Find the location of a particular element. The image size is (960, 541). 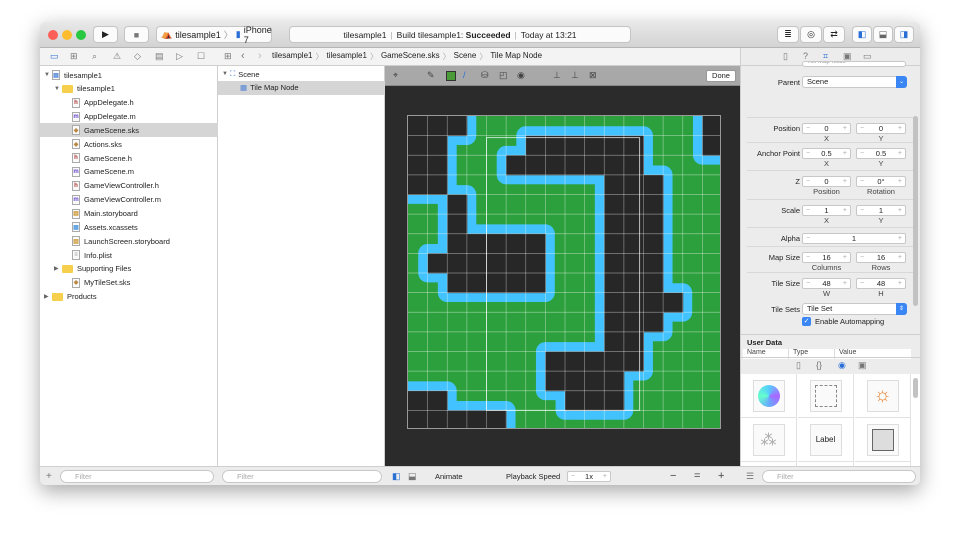

file-item: h GameViewController.h is located at coordinates (129, 186).